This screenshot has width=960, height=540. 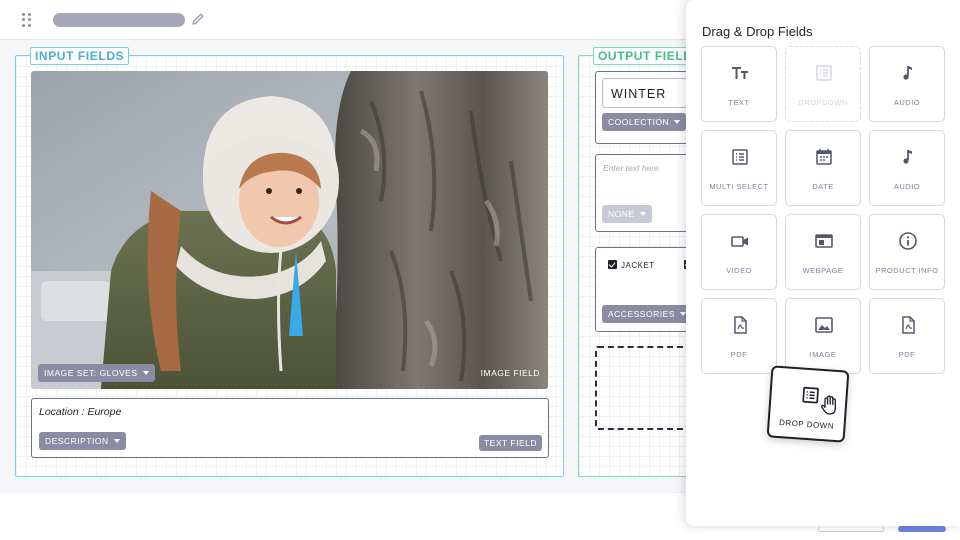 I want to click on image-field-type-tag: IMAGE FIELD, so click(x=510, y=373).